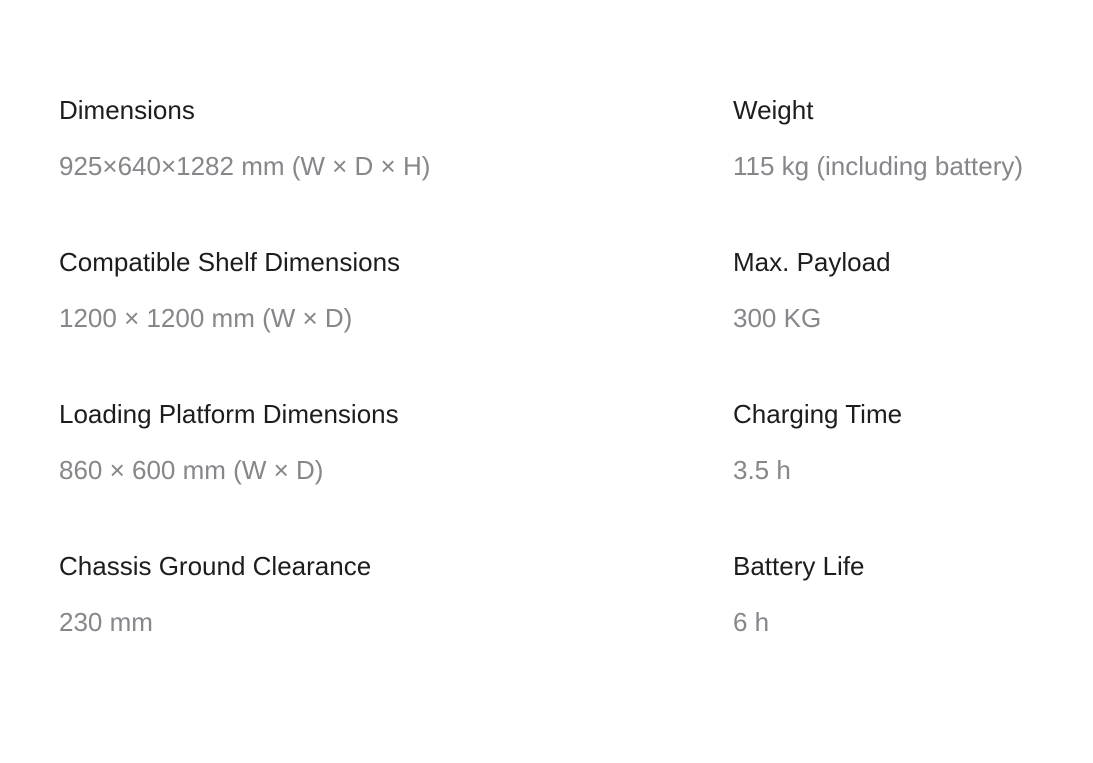 This screenshot has height=763, width=1093. I want to click on spec-label: Compatible Shelf Dimensions, so click(230, 262).